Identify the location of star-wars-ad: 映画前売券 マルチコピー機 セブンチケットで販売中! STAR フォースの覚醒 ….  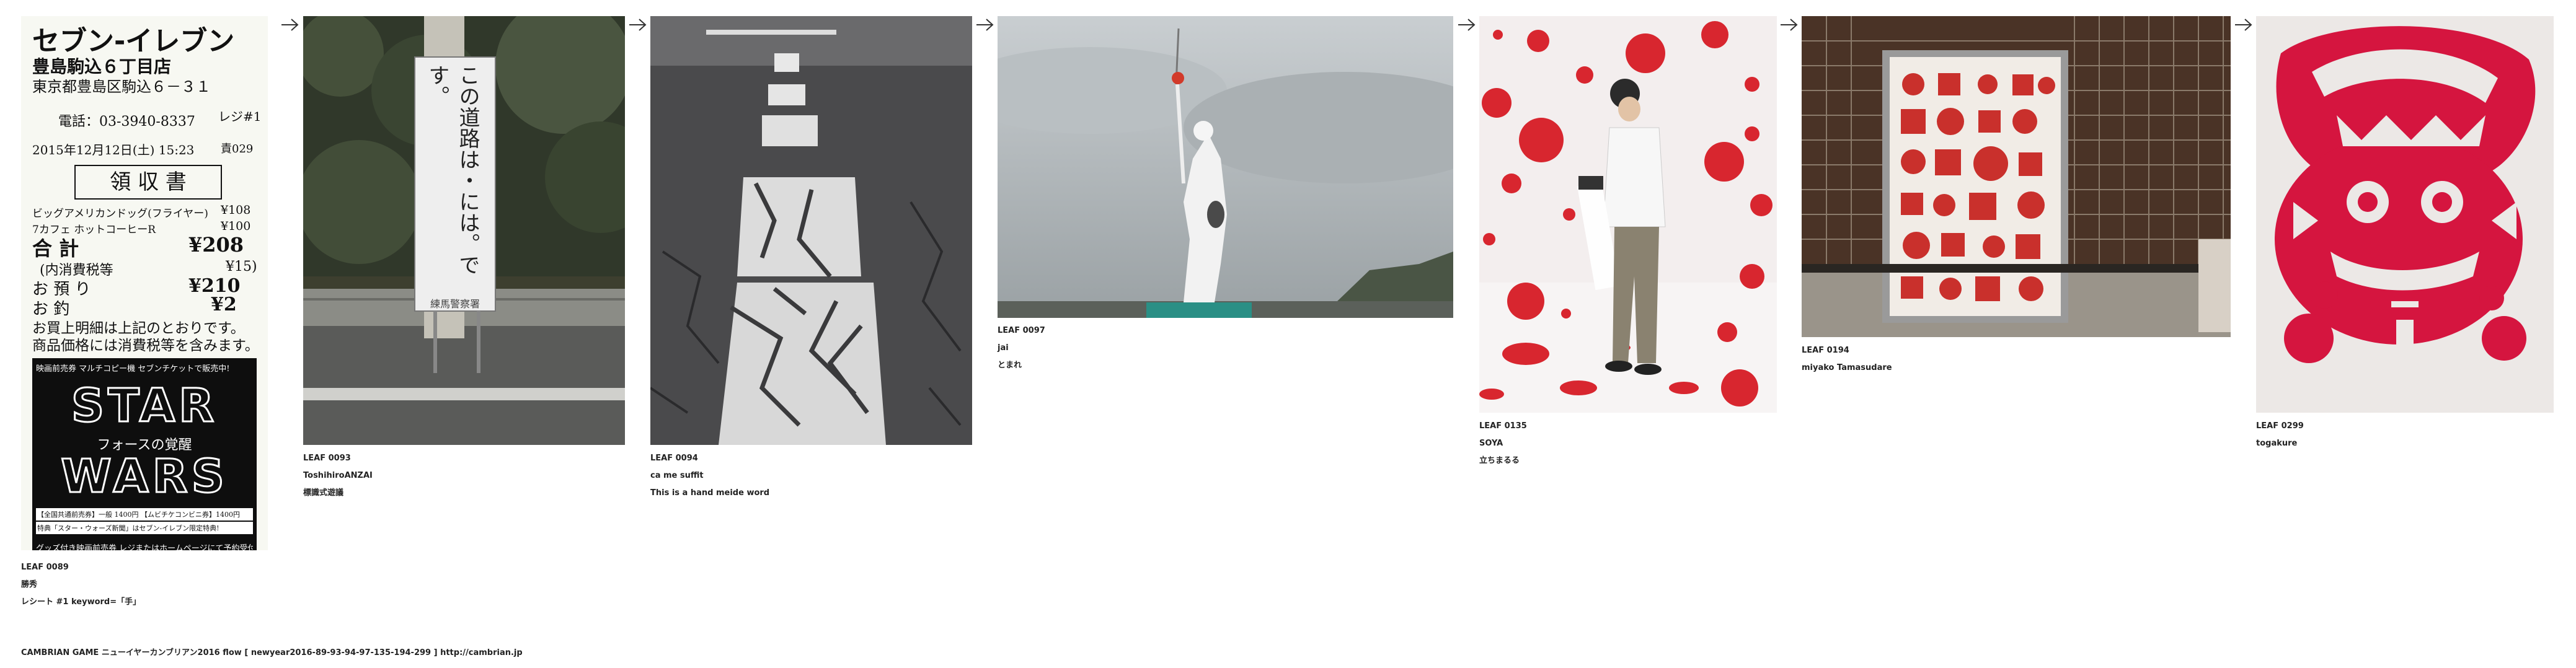
(144, 454).